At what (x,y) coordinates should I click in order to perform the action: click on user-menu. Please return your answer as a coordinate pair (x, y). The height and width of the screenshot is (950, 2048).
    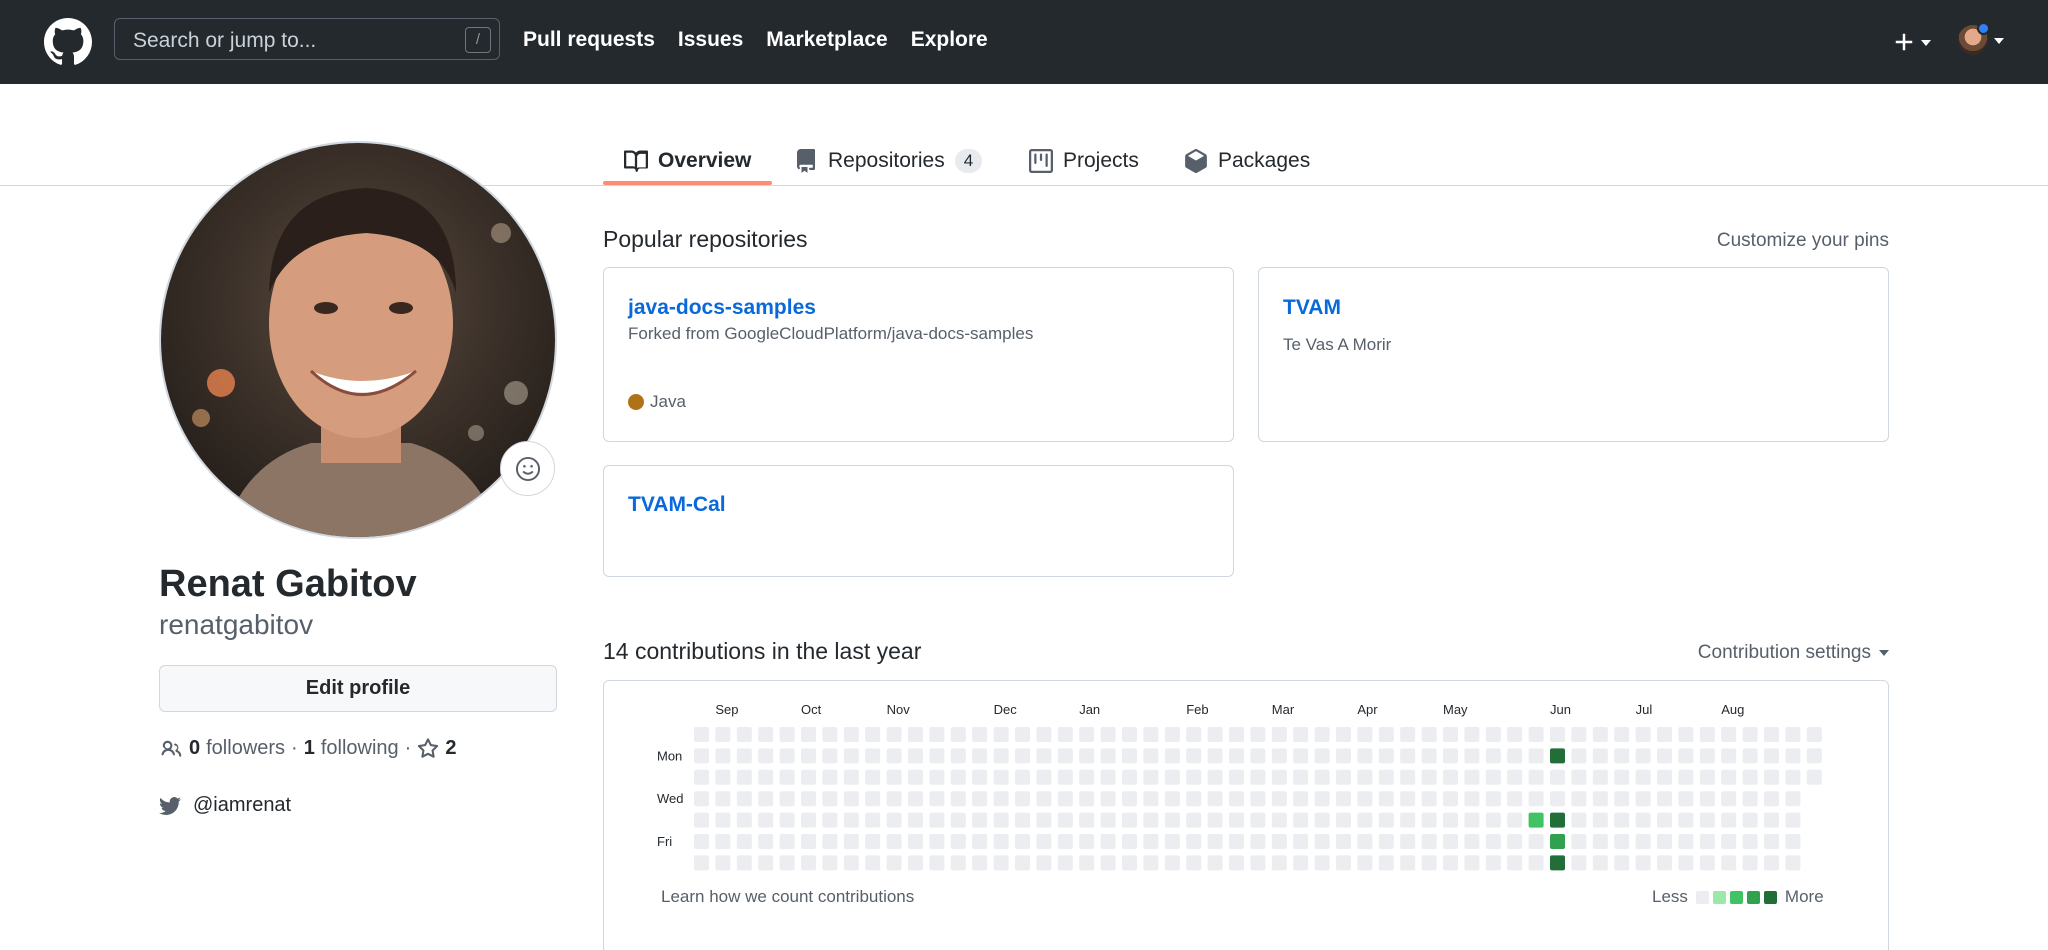
    Looking at the image, I should click on (1981, 42).